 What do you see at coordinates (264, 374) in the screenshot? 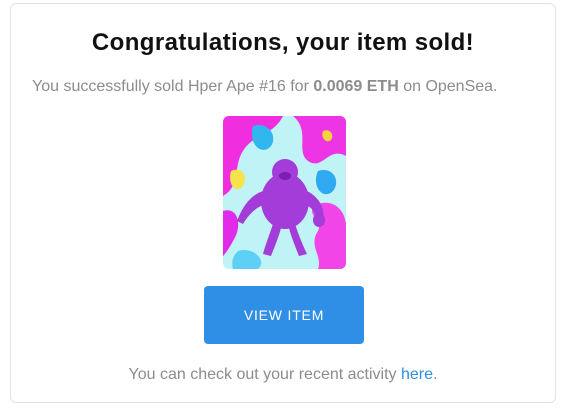
I see `footer-message: You can check out your recent activity` at bounding box center [264, 374].